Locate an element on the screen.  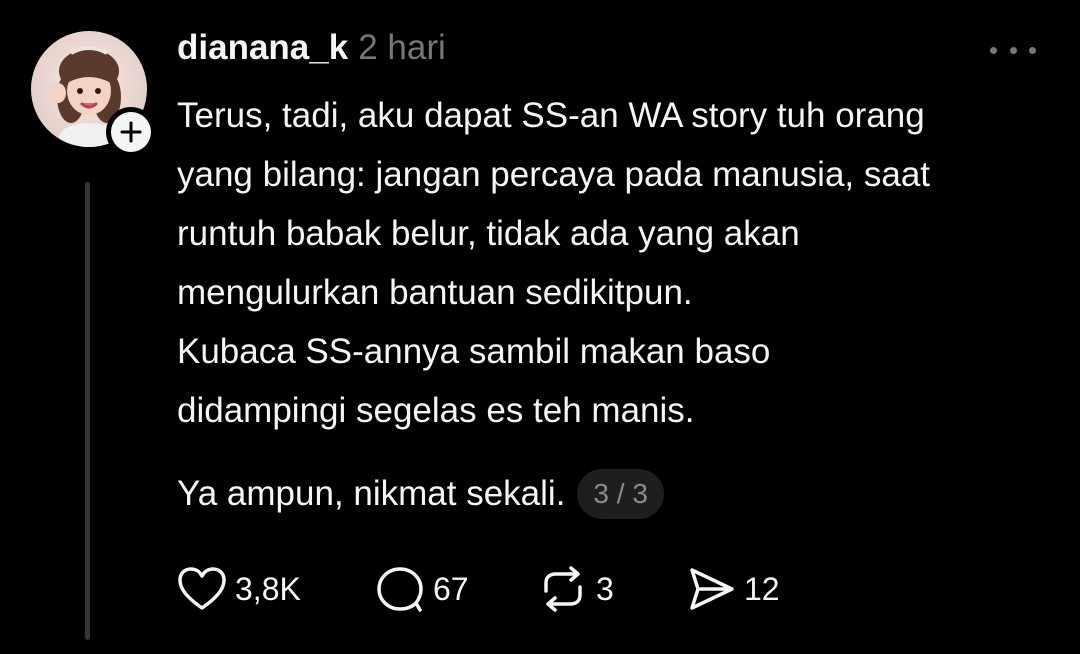
last-line-row: Ya ampun, nikmat sekali. 3 / 3 is located at coordinates (617, 493).